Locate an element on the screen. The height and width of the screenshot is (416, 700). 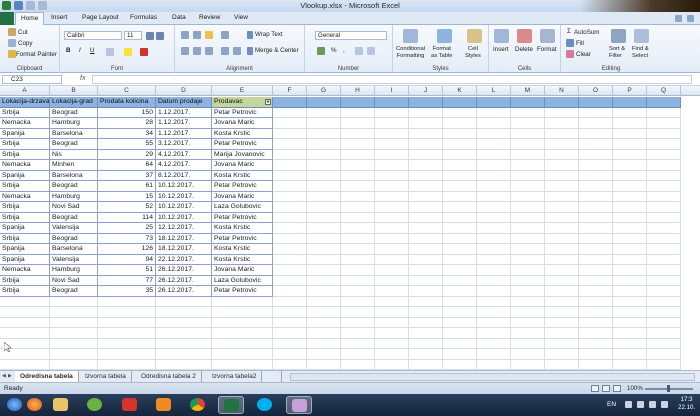
decrease-decimal-icon is located at coordinates (371, 51).